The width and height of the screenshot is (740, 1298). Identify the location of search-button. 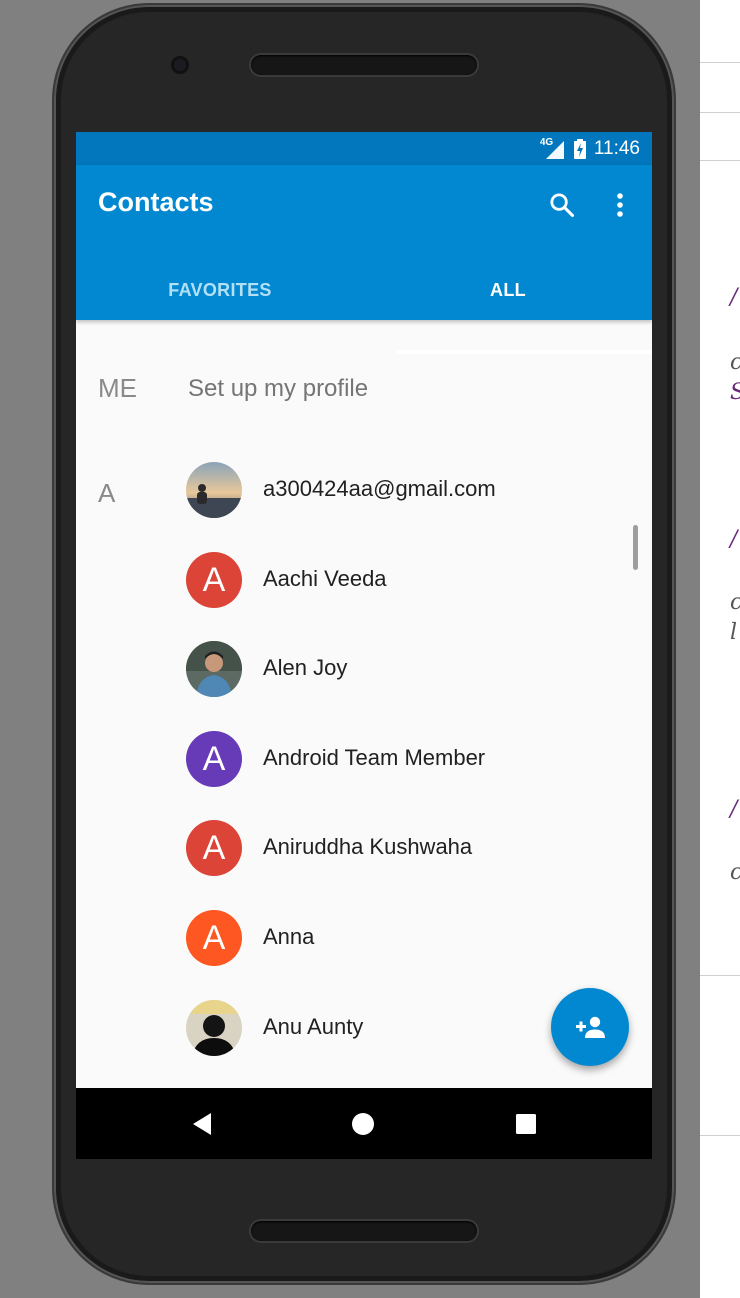
(562, 205).